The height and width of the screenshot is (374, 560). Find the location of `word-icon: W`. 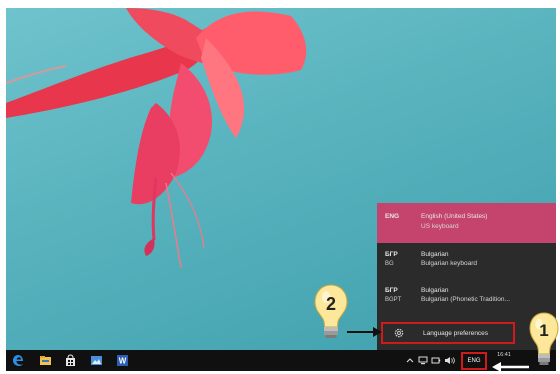

word-icon: W is located at coordinates (122, 360).